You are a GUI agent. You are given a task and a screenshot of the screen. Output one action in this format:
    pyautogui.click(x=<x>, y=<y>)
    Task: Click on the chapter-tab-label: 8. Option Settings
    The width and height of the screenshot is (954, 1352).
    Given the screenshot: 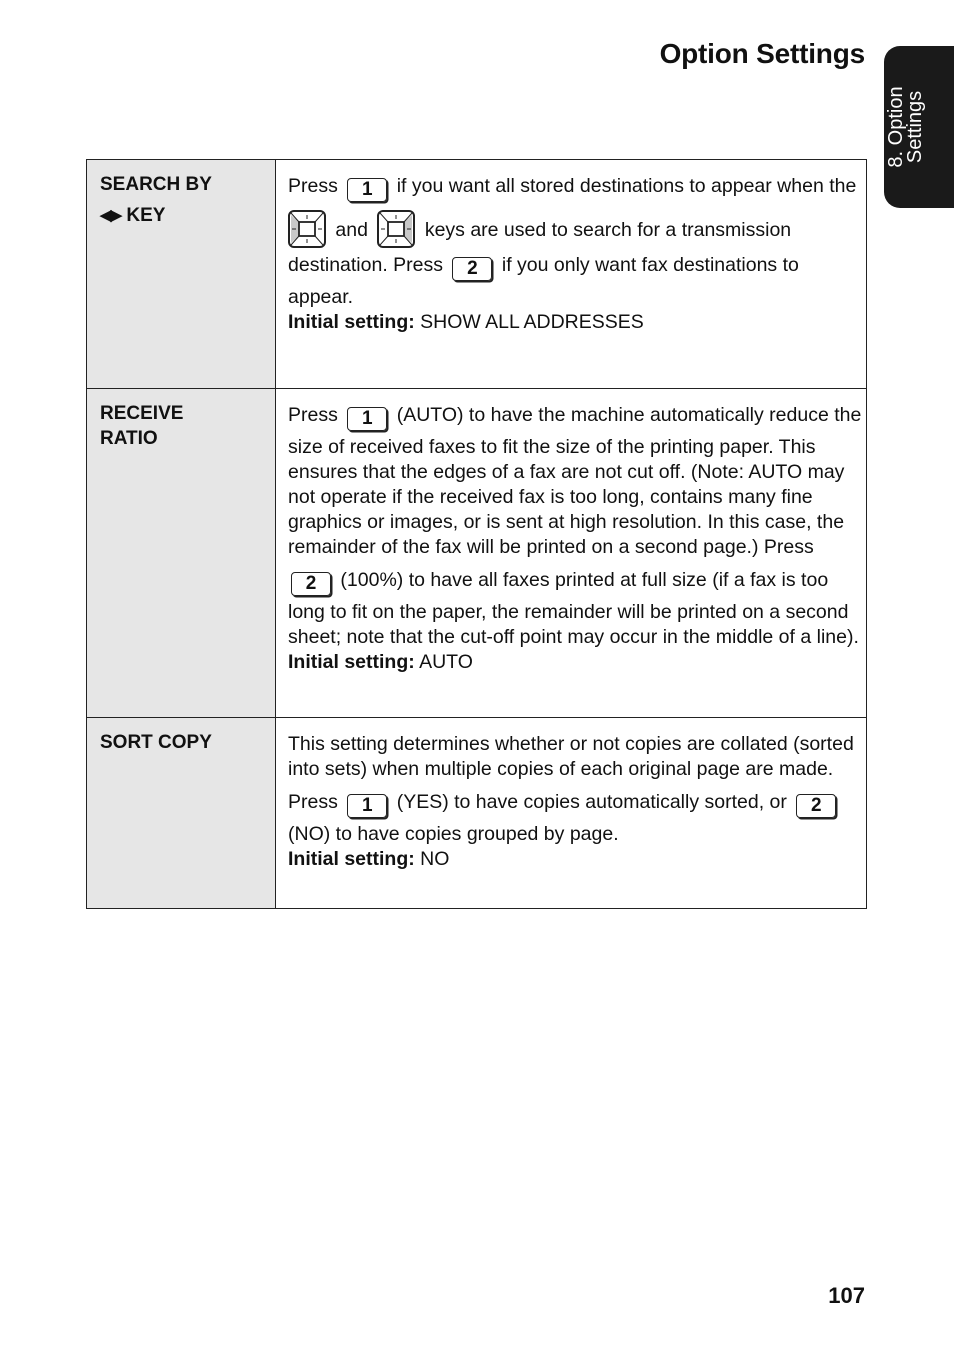 What is the action you would take?
    pyautogui.click(x=905, y=126)
    